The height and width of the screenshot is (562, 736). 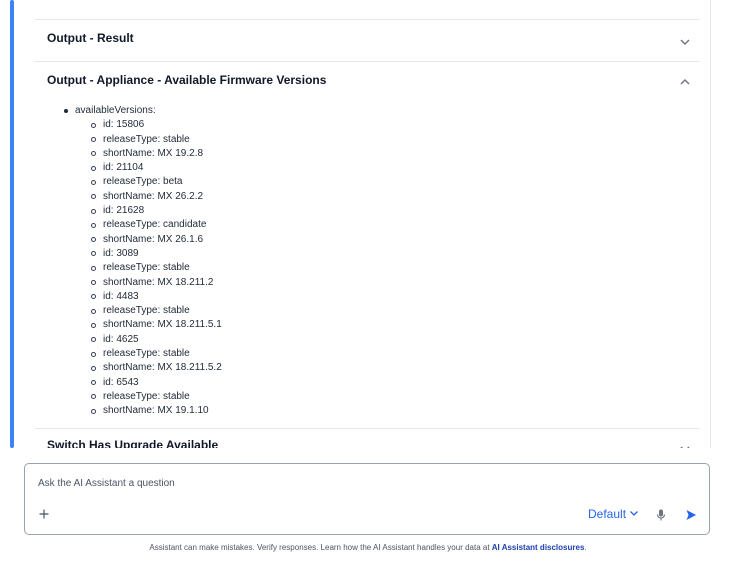 What do you see at coordinates (275, 368) in the screenshot?
I see `list-item: shortName: MX 18.211.5.2` at bounding box center [275, 368].